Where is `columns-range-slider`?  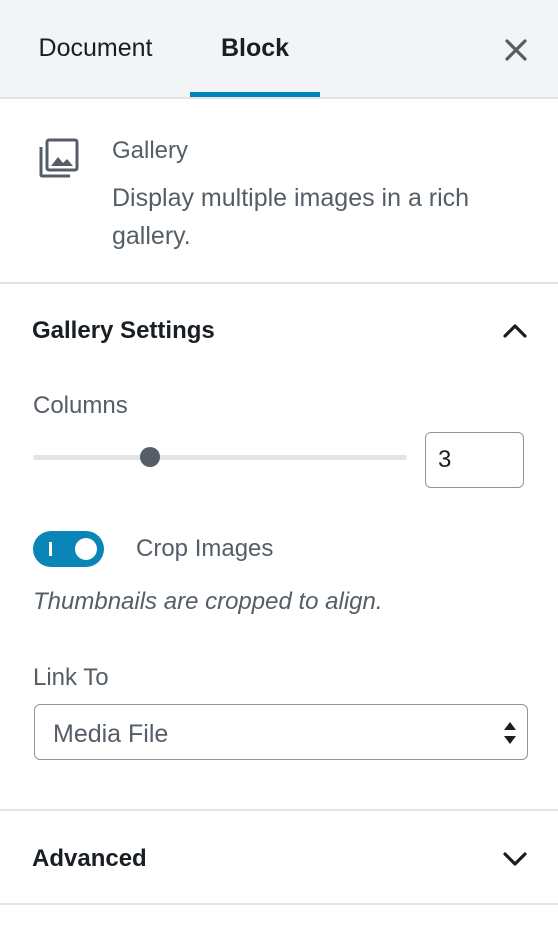
columns-range-slider is located at coordinates (220, 457).